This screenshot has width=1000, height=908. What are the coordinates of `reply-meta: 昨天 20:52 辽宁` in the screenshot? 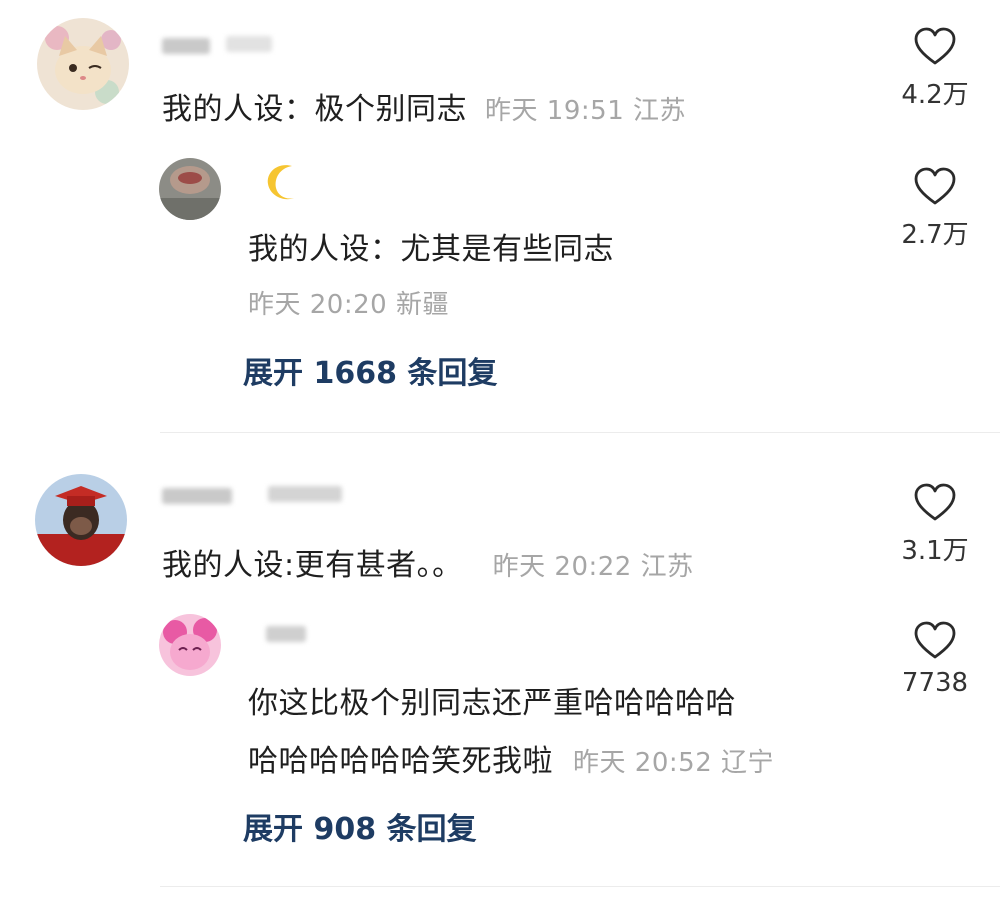 It's located at (674, 763).